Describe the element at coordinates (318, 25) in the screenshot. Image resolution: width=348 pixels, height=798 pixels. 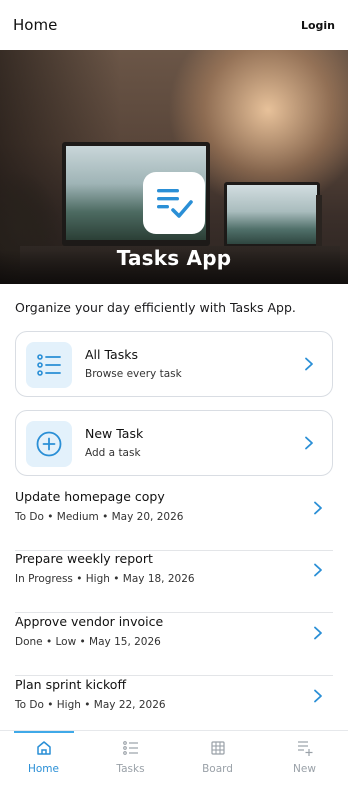
I see `login-button: Login` at that location.